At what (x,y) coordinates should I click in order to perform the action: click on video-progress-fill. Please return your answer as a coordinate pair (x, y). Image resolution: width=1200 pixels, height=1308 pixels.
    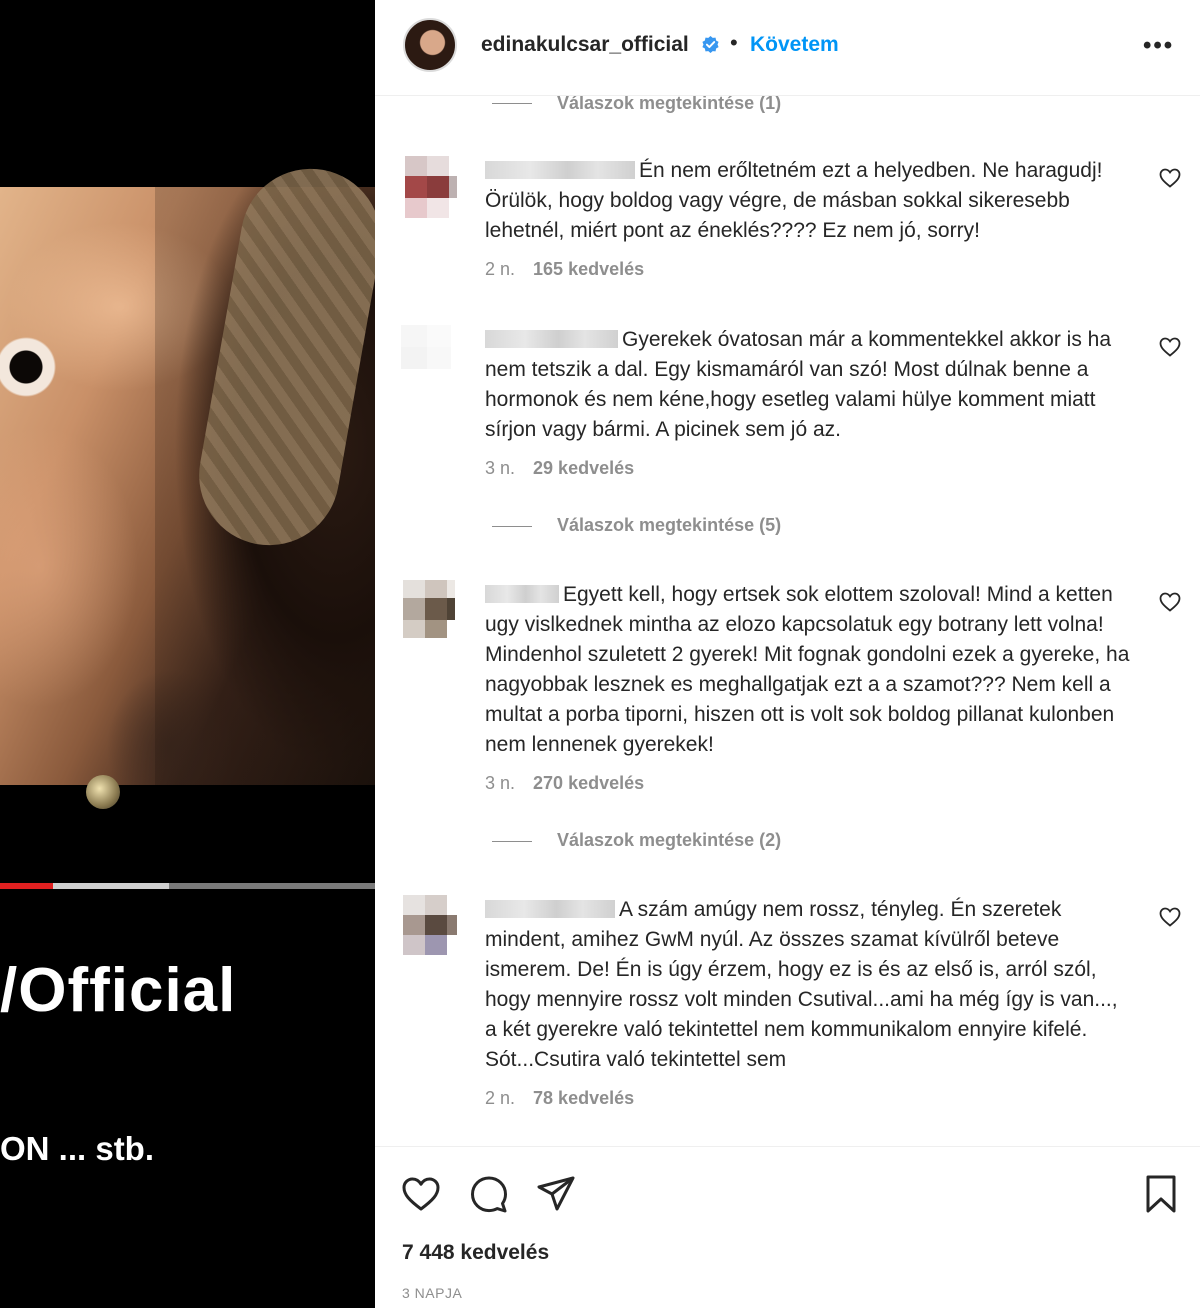
    Looking at the image, I should click on (26, 886).